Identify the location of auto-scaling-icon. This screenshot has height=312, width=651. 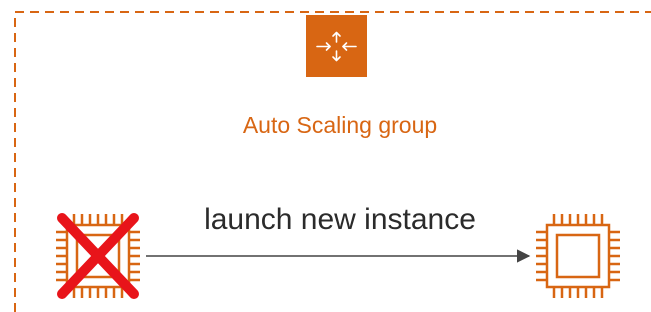
(336, 46).